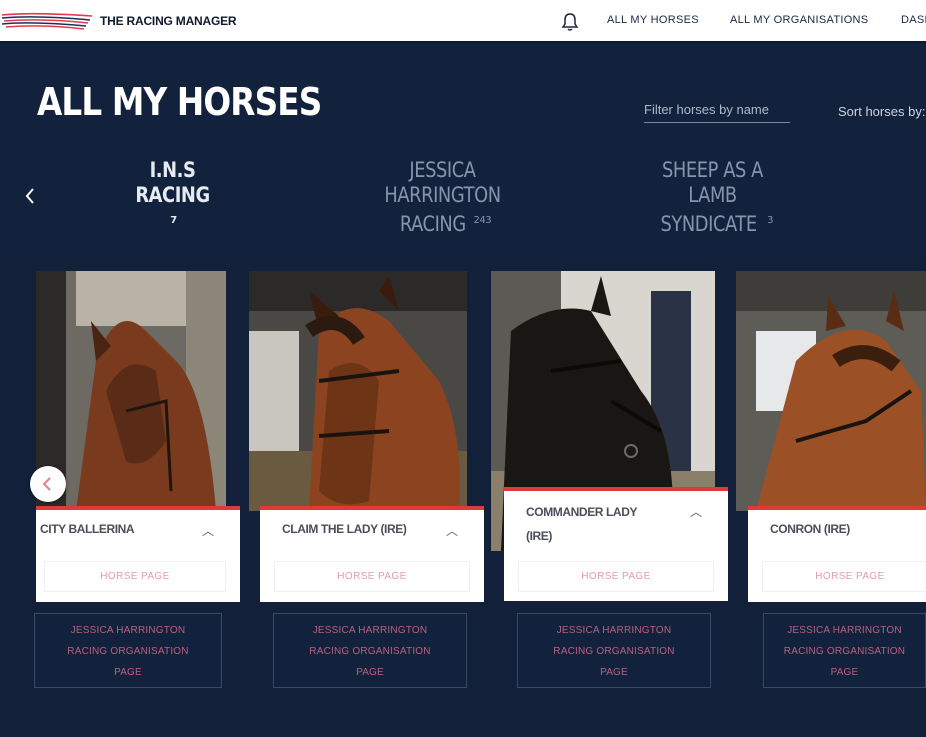 Image resolution: width=926 pixels, height=737 pixels. What do you see at coordinates (138, 554) in the screenshot?
I see `horse-info-box: CITY BALLERINA ︿ HORSE PAGE` at bounding box center [138, 554].